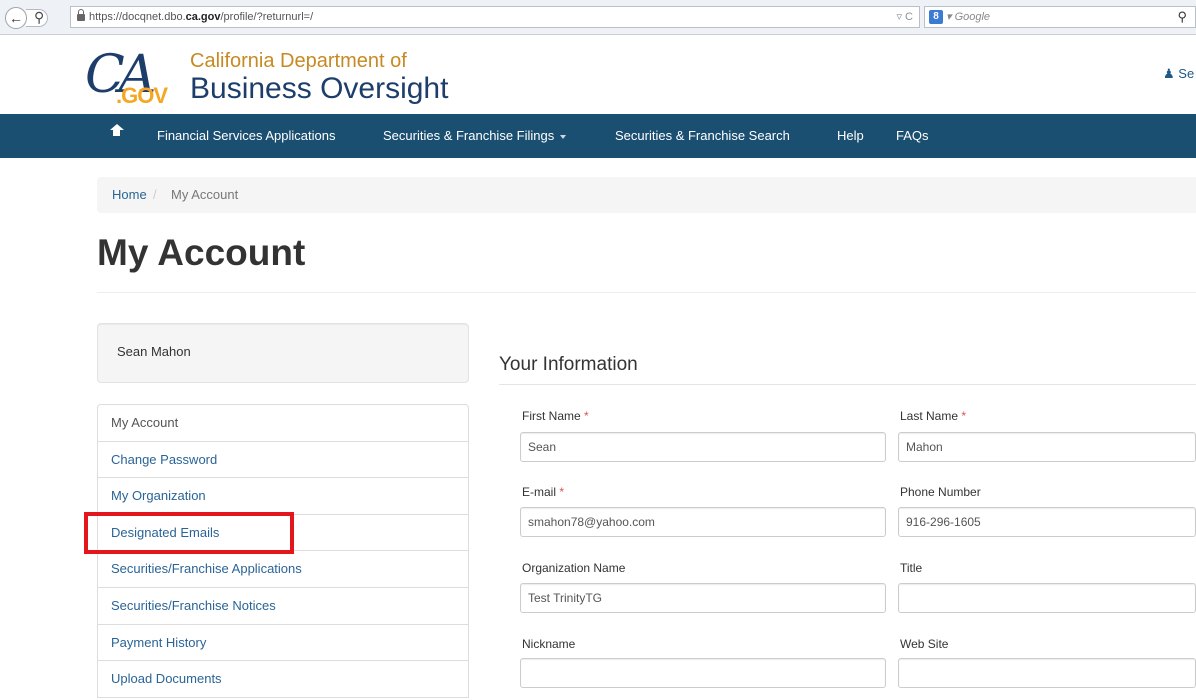 The image size is (1196, 700). I want to click on breadcrumb-home-link: Home, so click(129, 194).